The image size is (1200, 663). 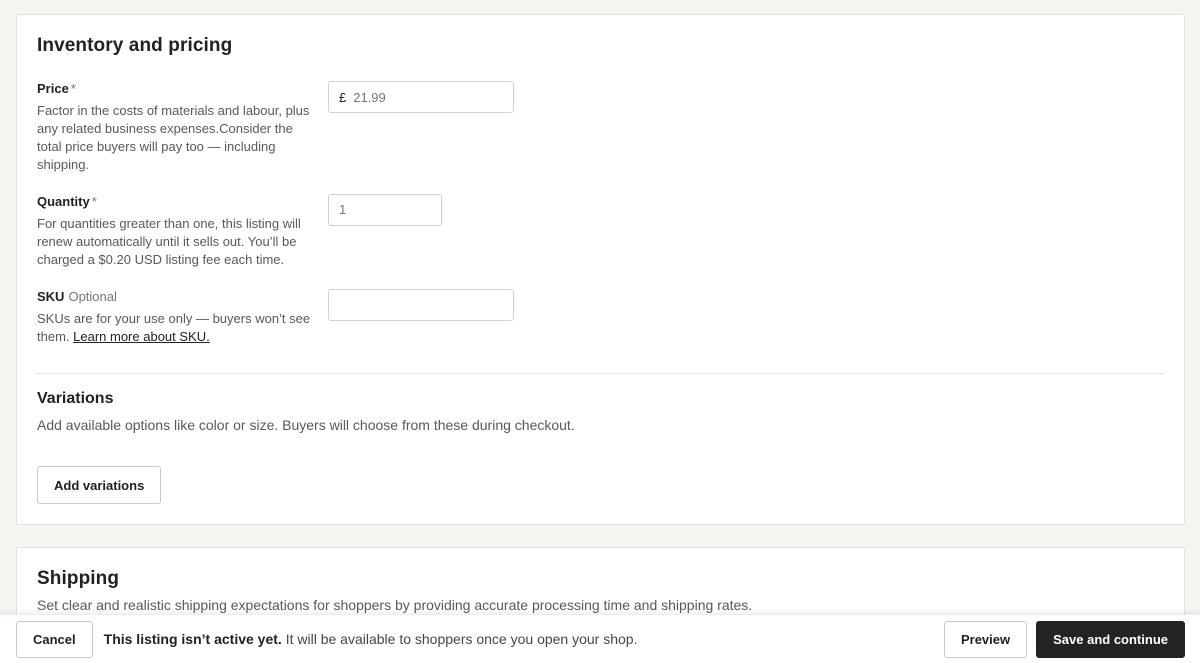 I want to click on save-and-continue-button: Save and continue, so click(x=1110, y=639).